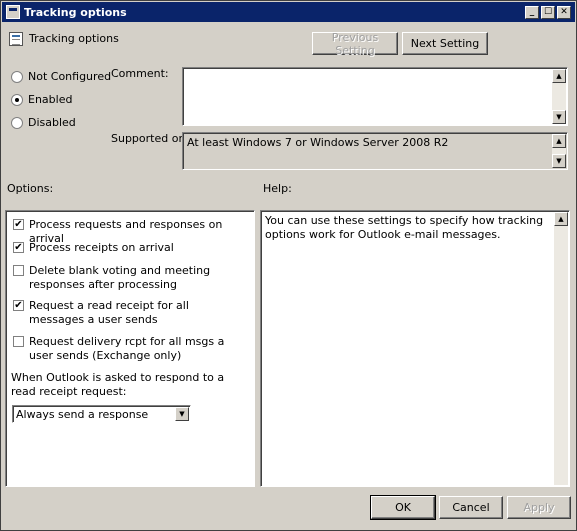 Image resolution: width=577 pixels, height=531 pixels. I want to click on comment-scroll-up-icon: ▲, so click(559, 76).